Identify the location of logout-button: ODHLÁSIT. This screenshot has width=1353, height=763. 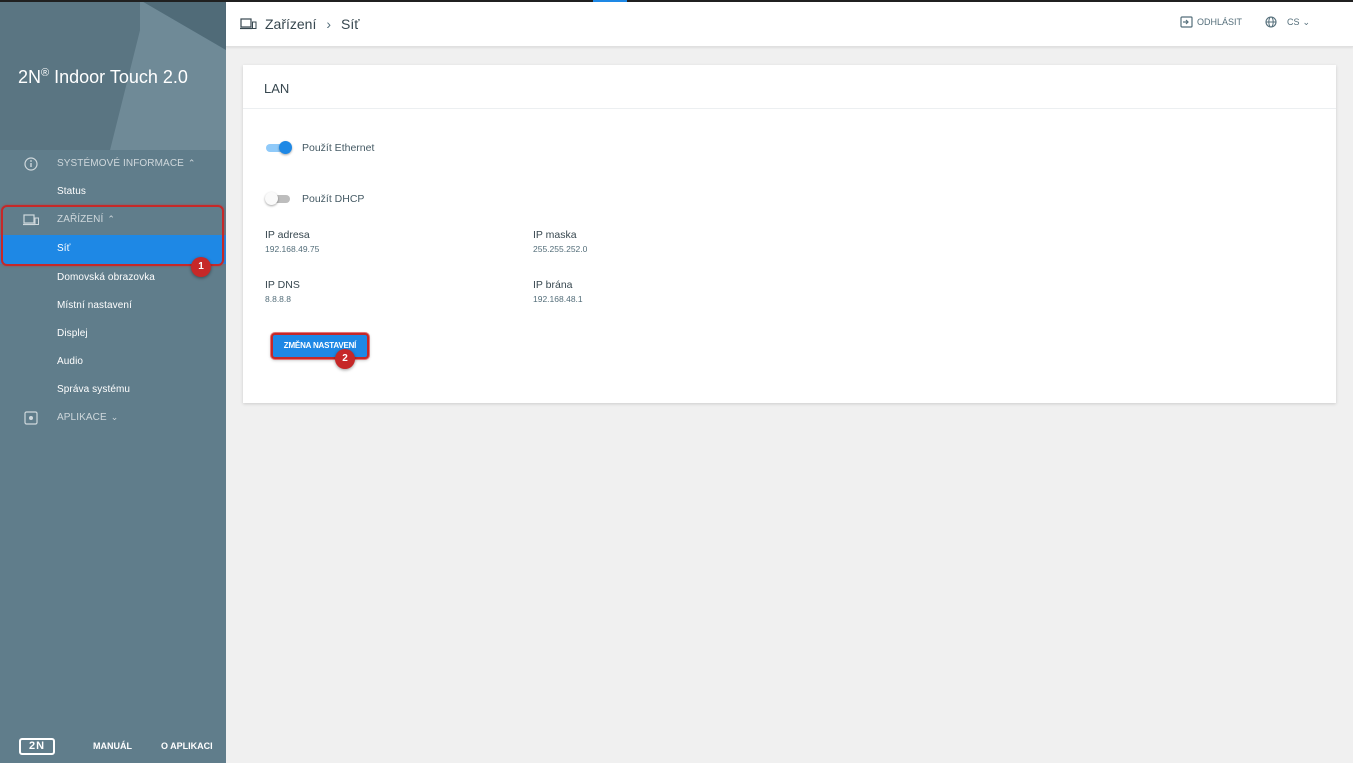
(1211, 22).